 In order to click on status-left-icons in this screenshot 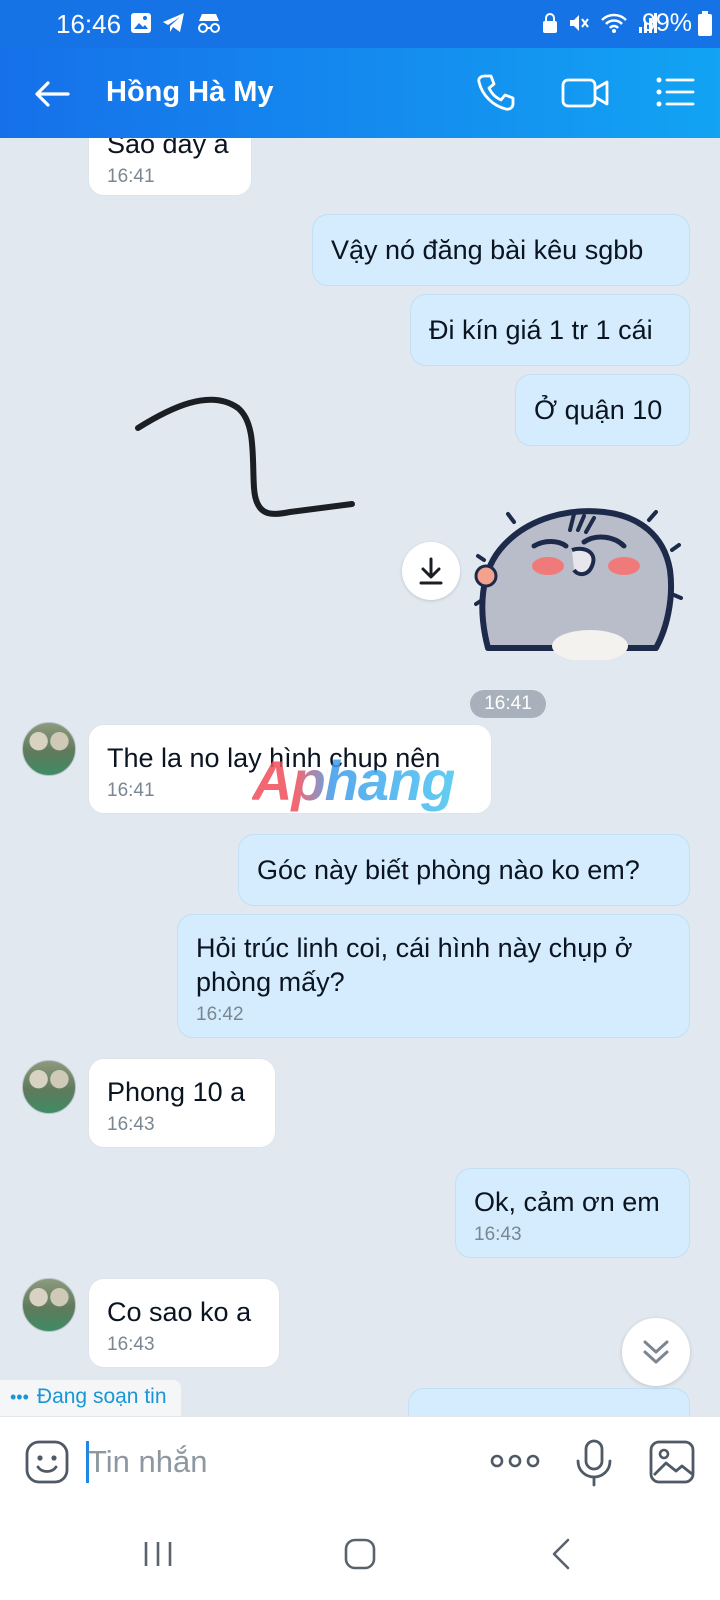, I will do `click(176, 23)`.